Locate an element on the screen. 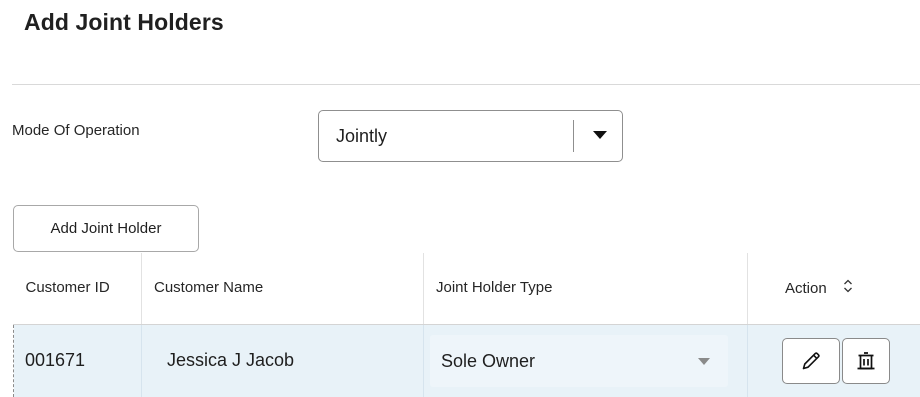  column-header-customer-id: Customer ID is located at coordinates (77, 289).